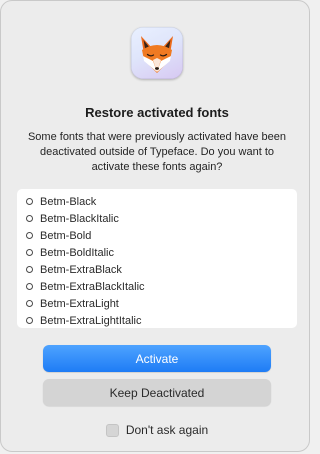  Describe the element at coordinates (157, 269) in the screenshot. I see `list-item: Betm-ExtraBlack` at that location.